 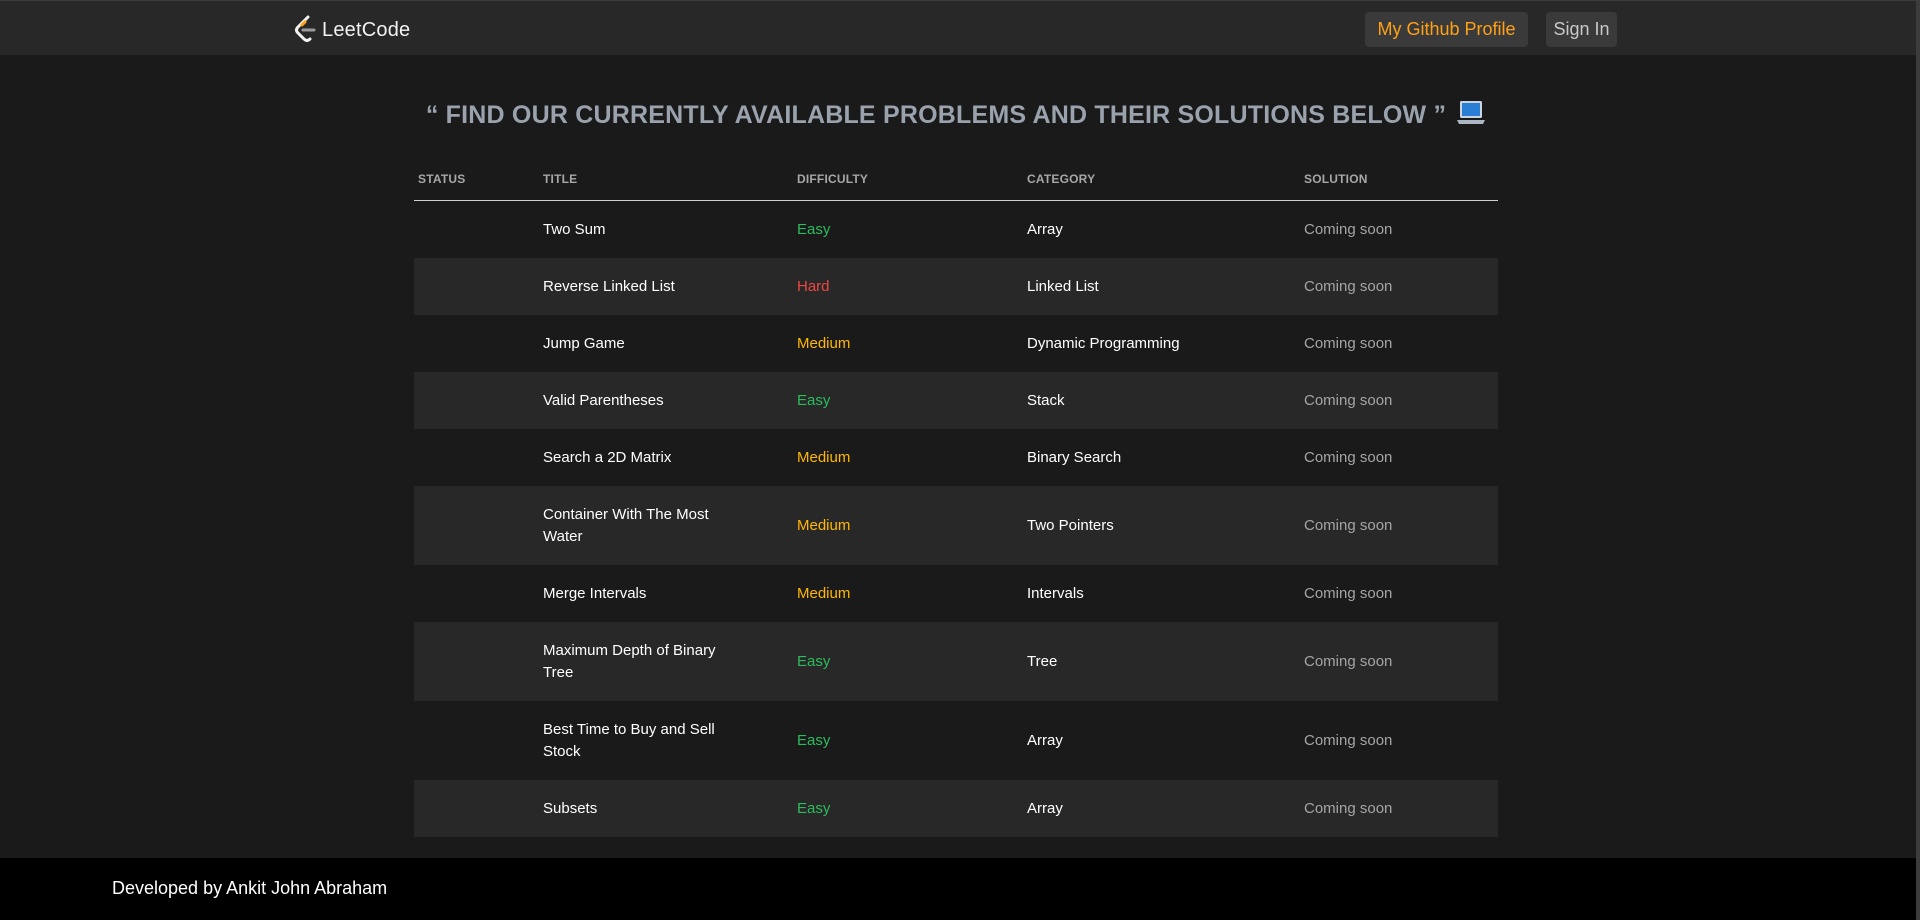 I want to click on problem-title: Jump Game, so click(x=643, y=343).